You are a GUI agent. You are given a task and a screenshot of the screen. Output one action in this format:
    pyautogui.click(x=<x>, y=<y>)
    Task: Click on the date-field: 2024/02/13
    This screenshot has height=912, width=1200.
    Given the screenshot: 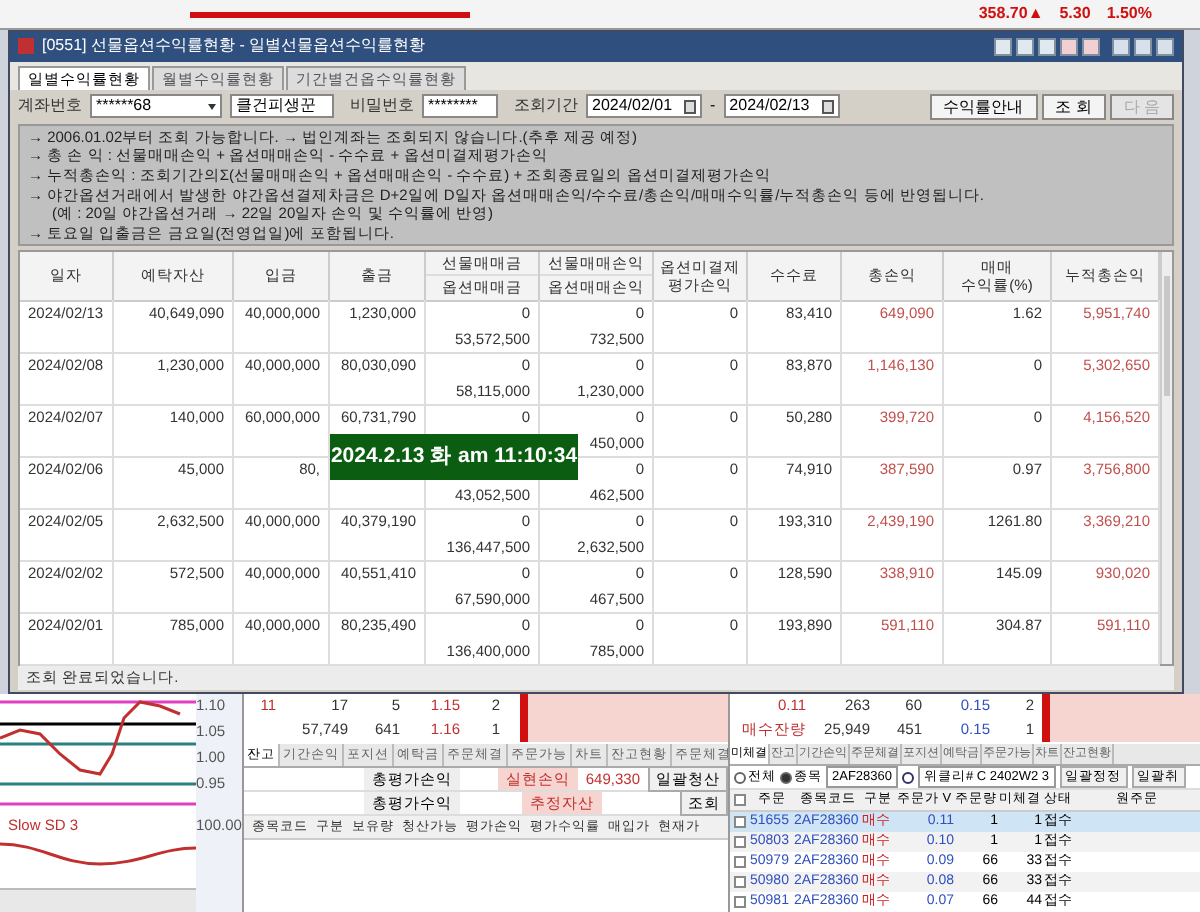 What is the action you would take?
    pyautogui.click(x=781, y=106)
    